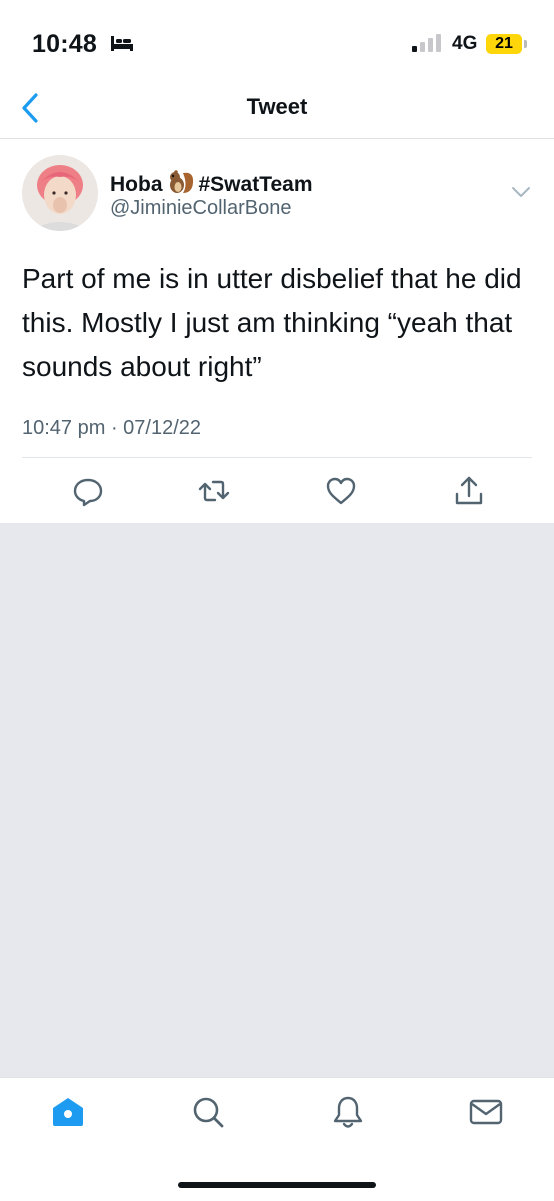 The height and width of the screenshot is (1201, 554). Describe the element at coordinates (504, 44) in the screenshot. I see `battery-level: 21` at that location.